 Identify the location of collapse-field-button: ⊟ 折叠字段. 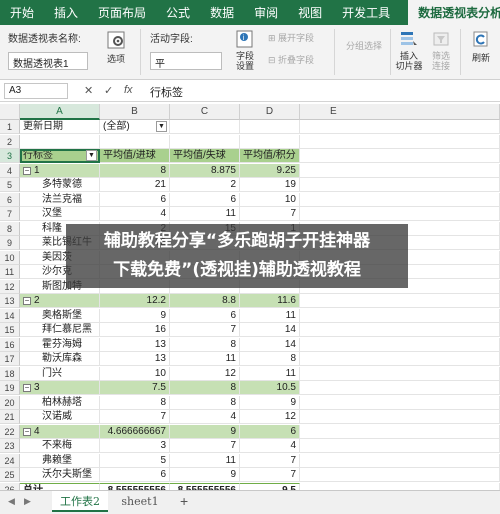
(300, 59).